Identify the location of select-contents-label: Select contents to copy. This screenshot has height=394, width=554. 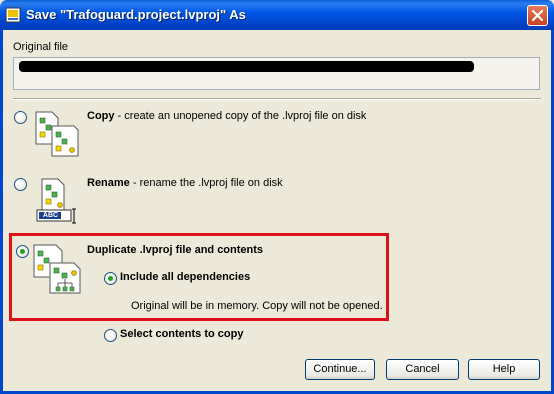
(181, 334).